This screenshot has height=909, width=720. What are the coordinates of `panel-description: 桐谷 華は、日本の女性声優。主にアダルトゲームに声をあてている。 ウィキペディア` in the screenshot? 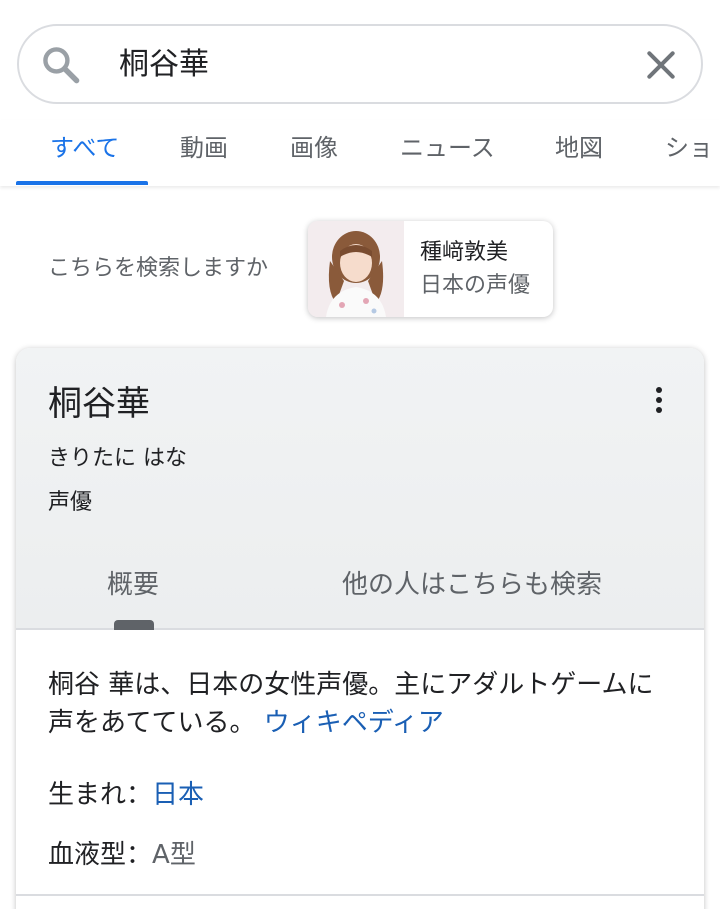 It's located at (363, 704).